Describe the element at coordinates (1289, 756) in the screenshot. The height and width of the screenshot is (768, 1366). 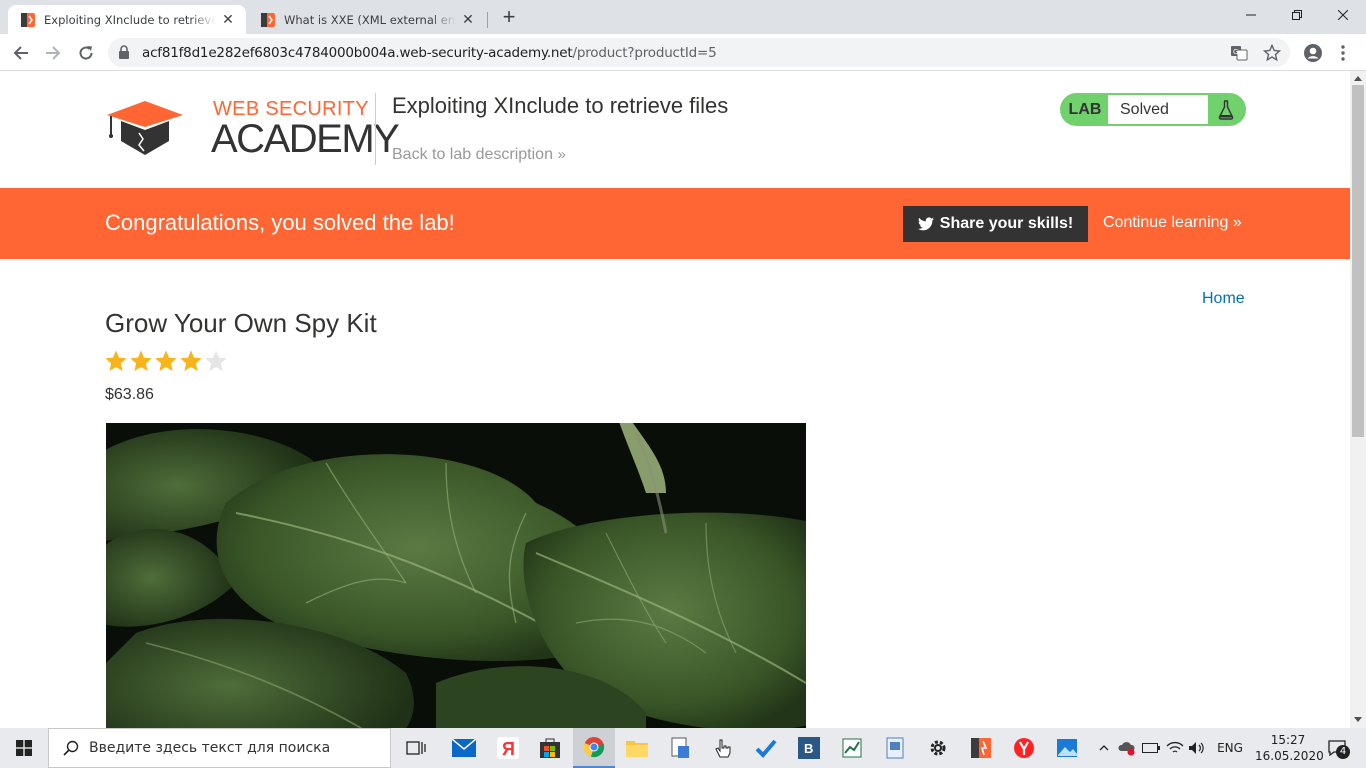
I see `clock-date: 16.05.2020` at that location.